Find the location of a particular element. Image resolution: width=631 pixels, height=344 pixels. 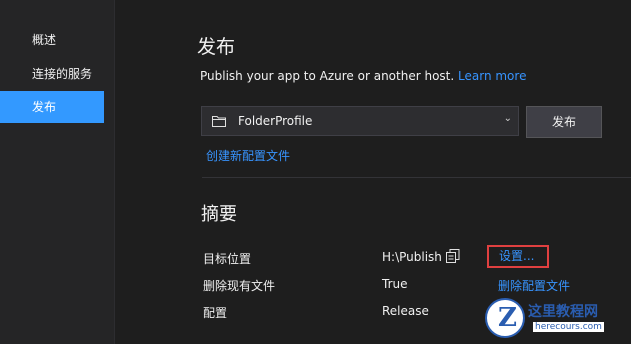

page-title: 发布 is located at coordinates (216, 47).